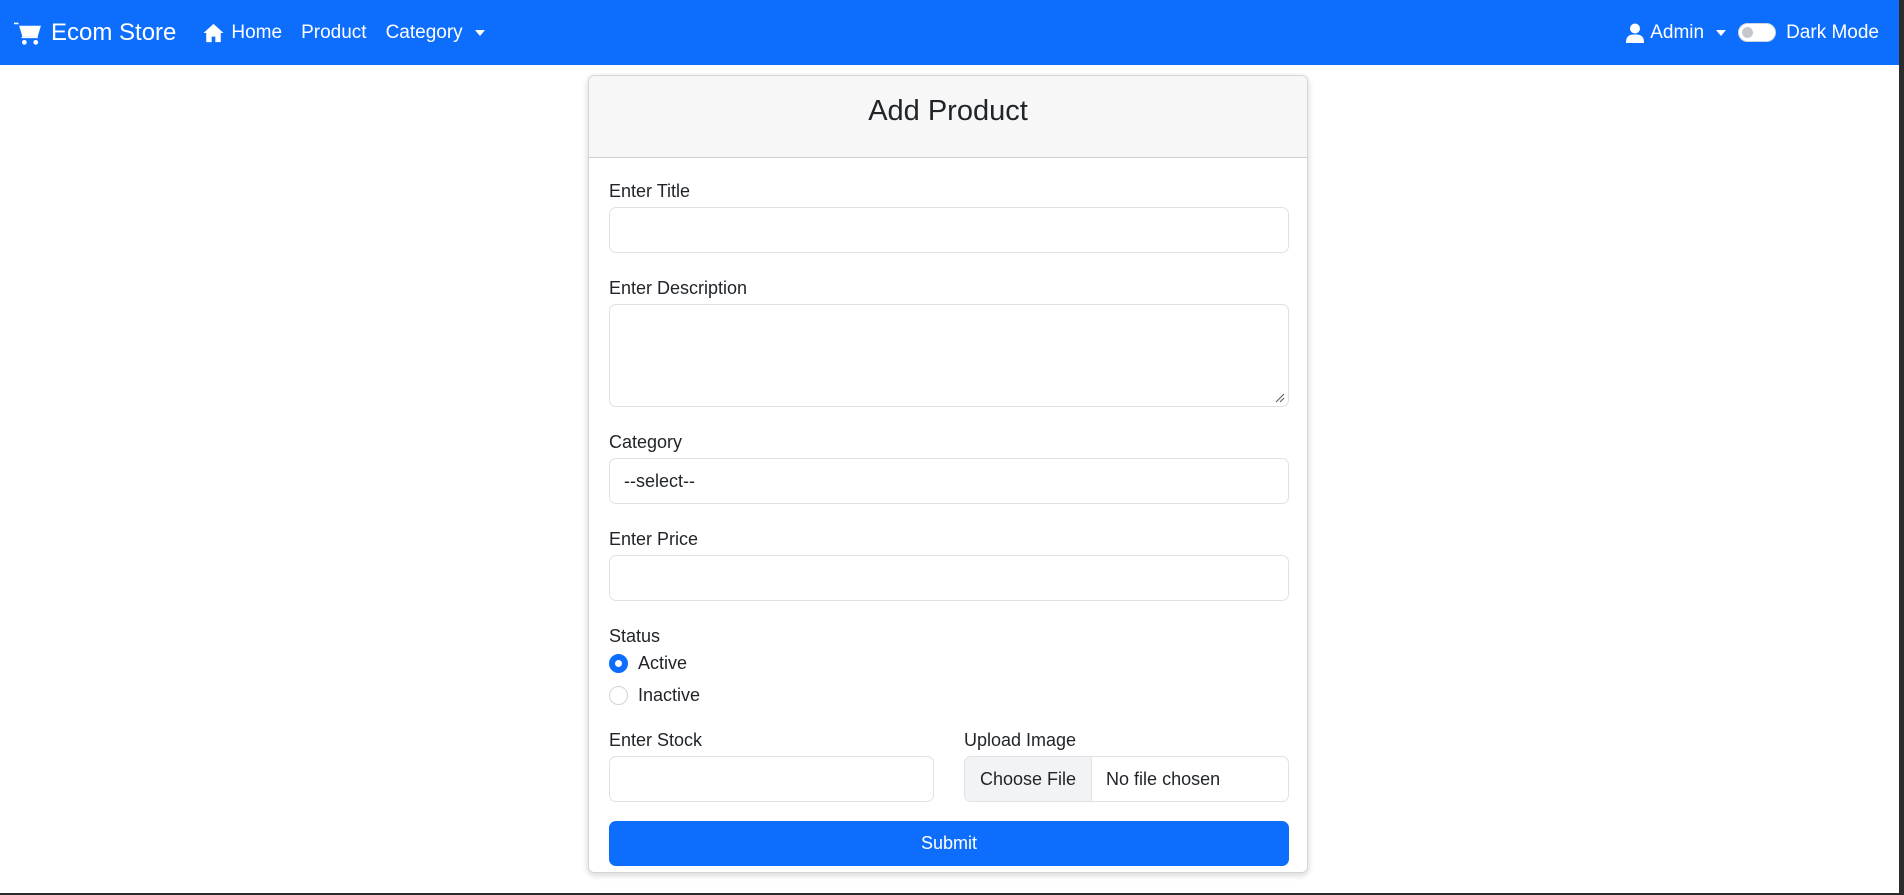  I want to click on page-title: Add Product, so click(948, 111).